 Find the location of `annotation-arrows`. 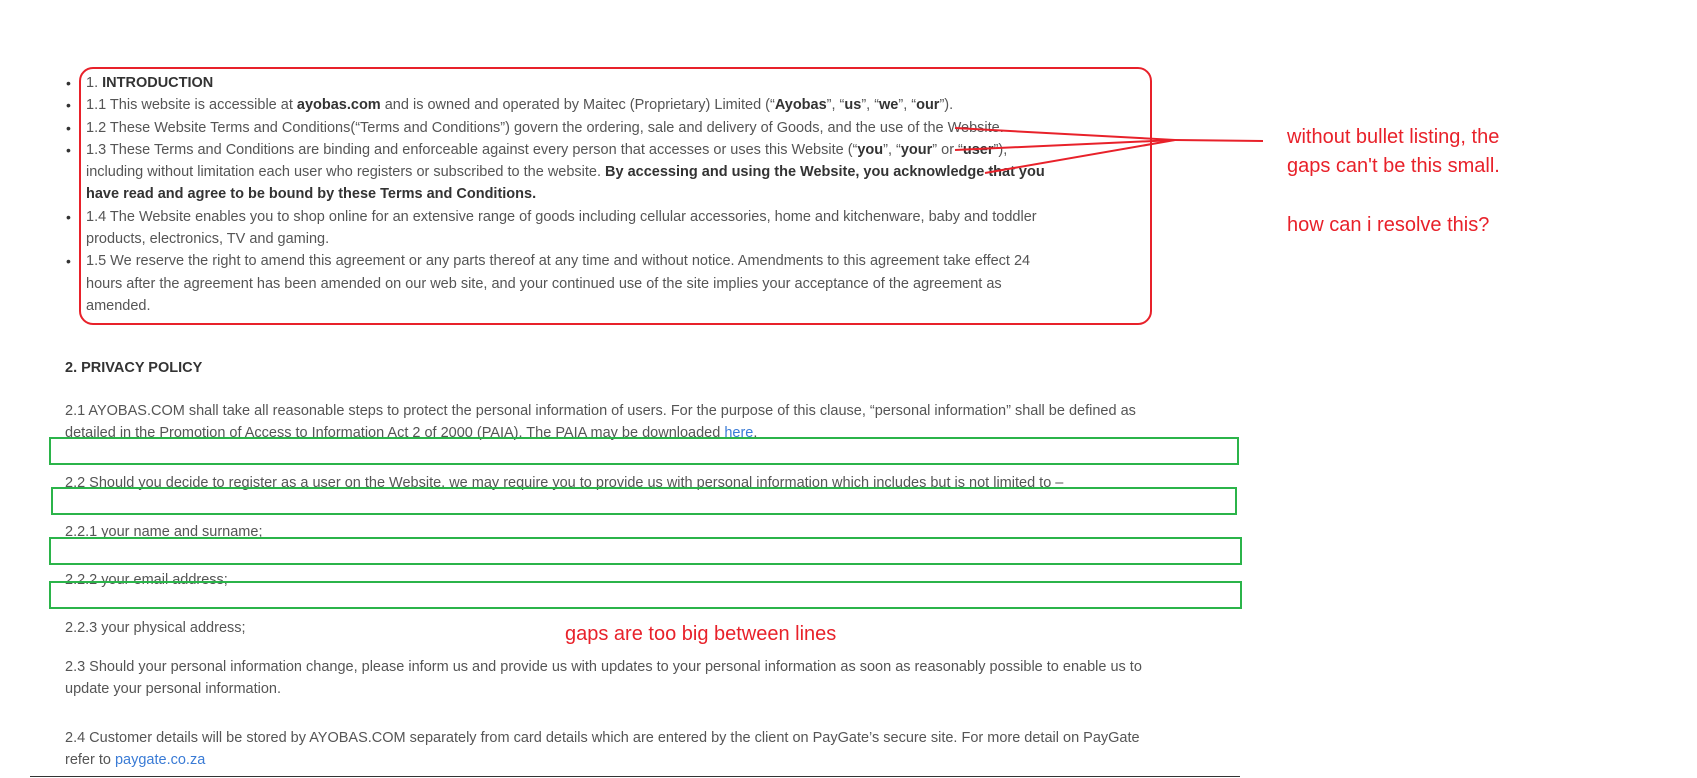

annotation-arrows is located at coordinates (1109, 150).